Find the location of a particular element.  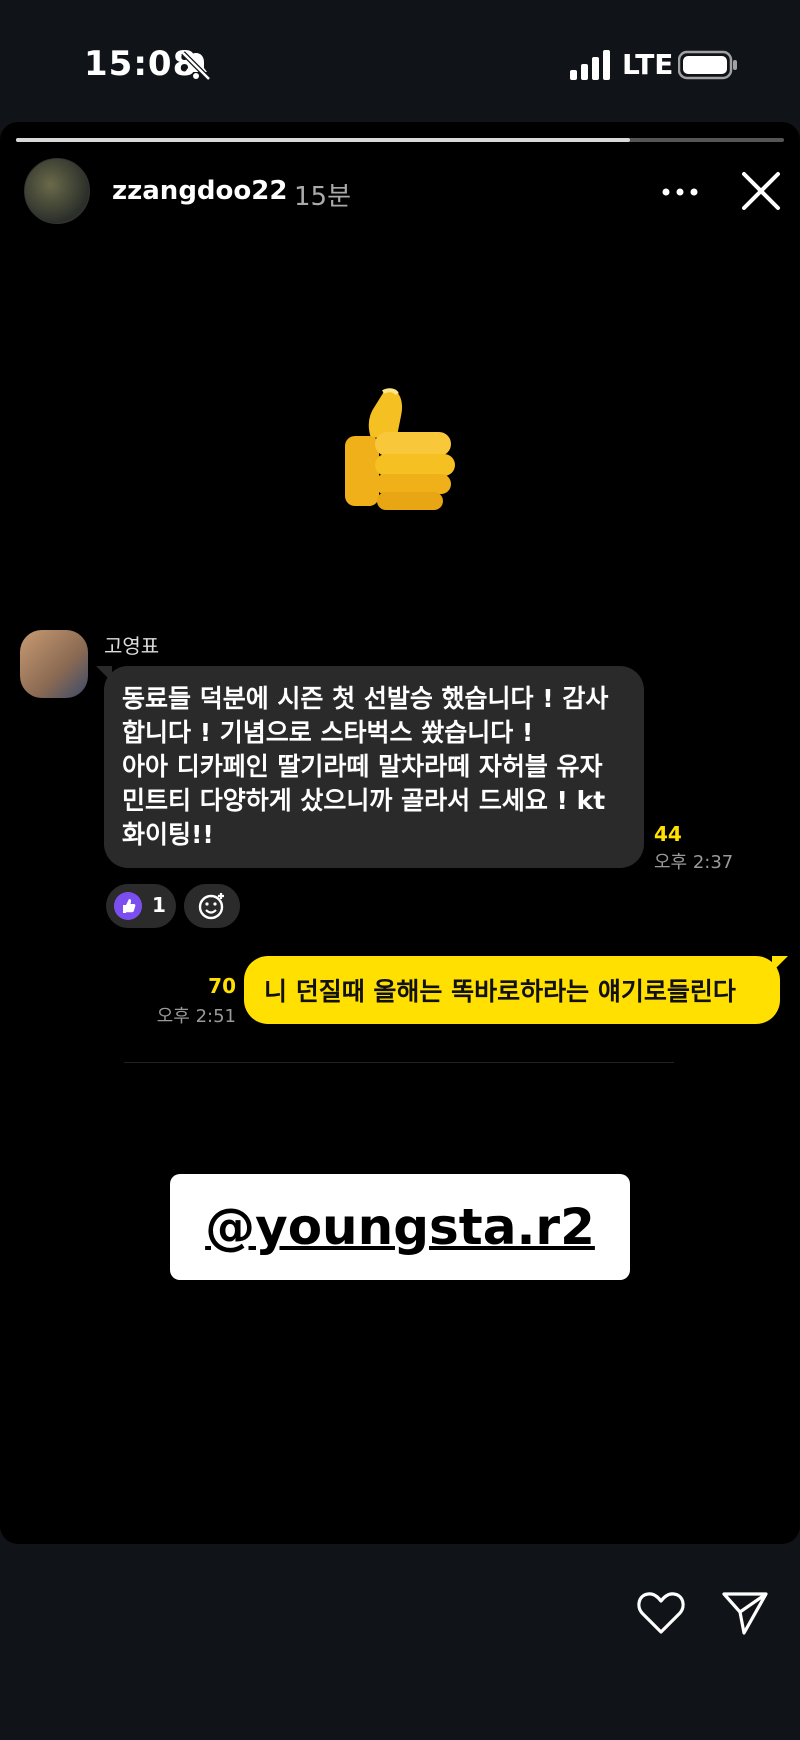

mention-text: @youngsta.r2 is located at coordinates (400, 1227).